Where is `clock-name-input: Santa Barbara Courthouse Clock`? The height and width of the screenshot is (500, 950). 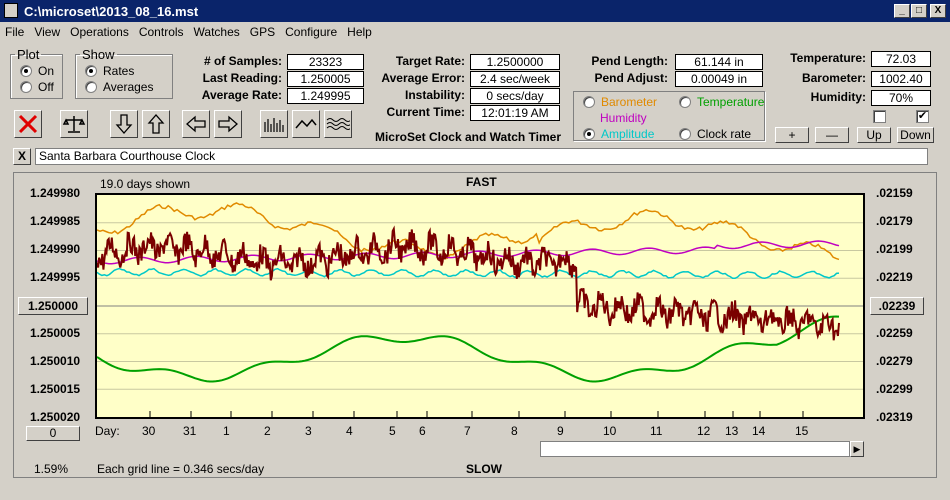
clock-name-input: Santa Barbara Courthouse Clock is located at coordinates (481, 156).